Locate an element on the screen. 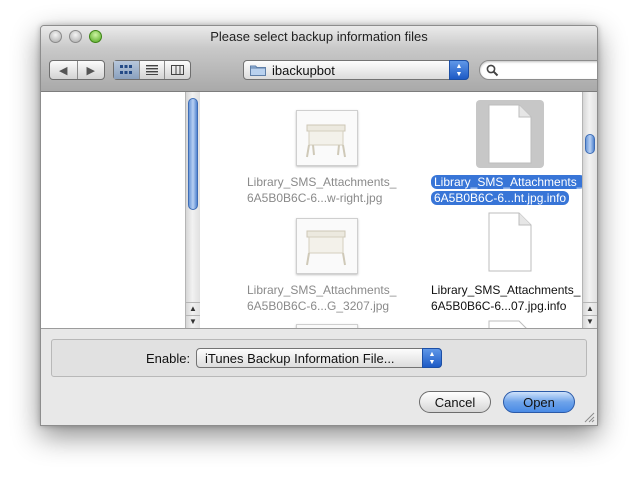 The width and height of the screenshot is (636, 480). forward-arrow-icon: ▶ is located at coordinates (90, 70).